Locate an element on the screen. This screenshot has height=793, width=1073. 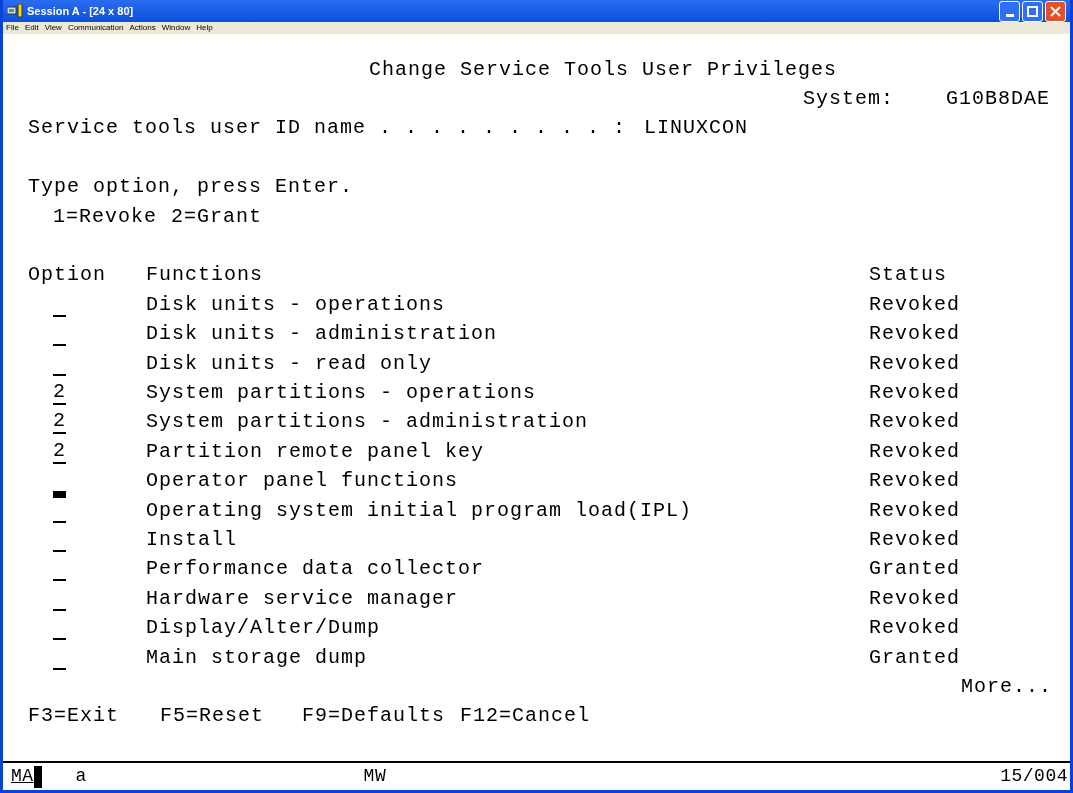
menu-item: Window is located at coordinates (176, 28).